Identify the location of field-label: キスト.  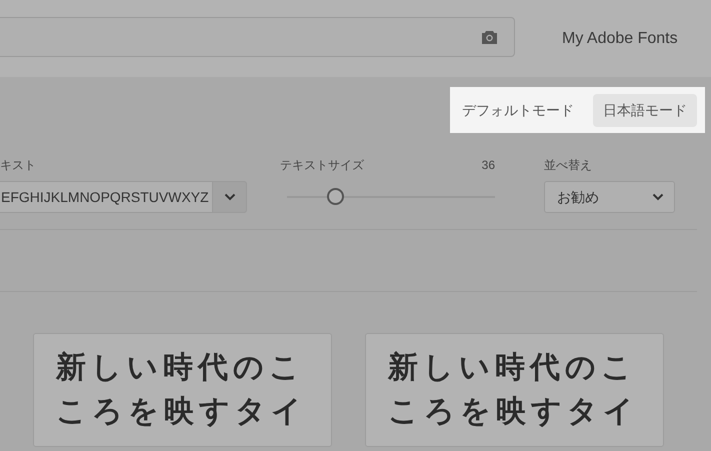
(18, 165).